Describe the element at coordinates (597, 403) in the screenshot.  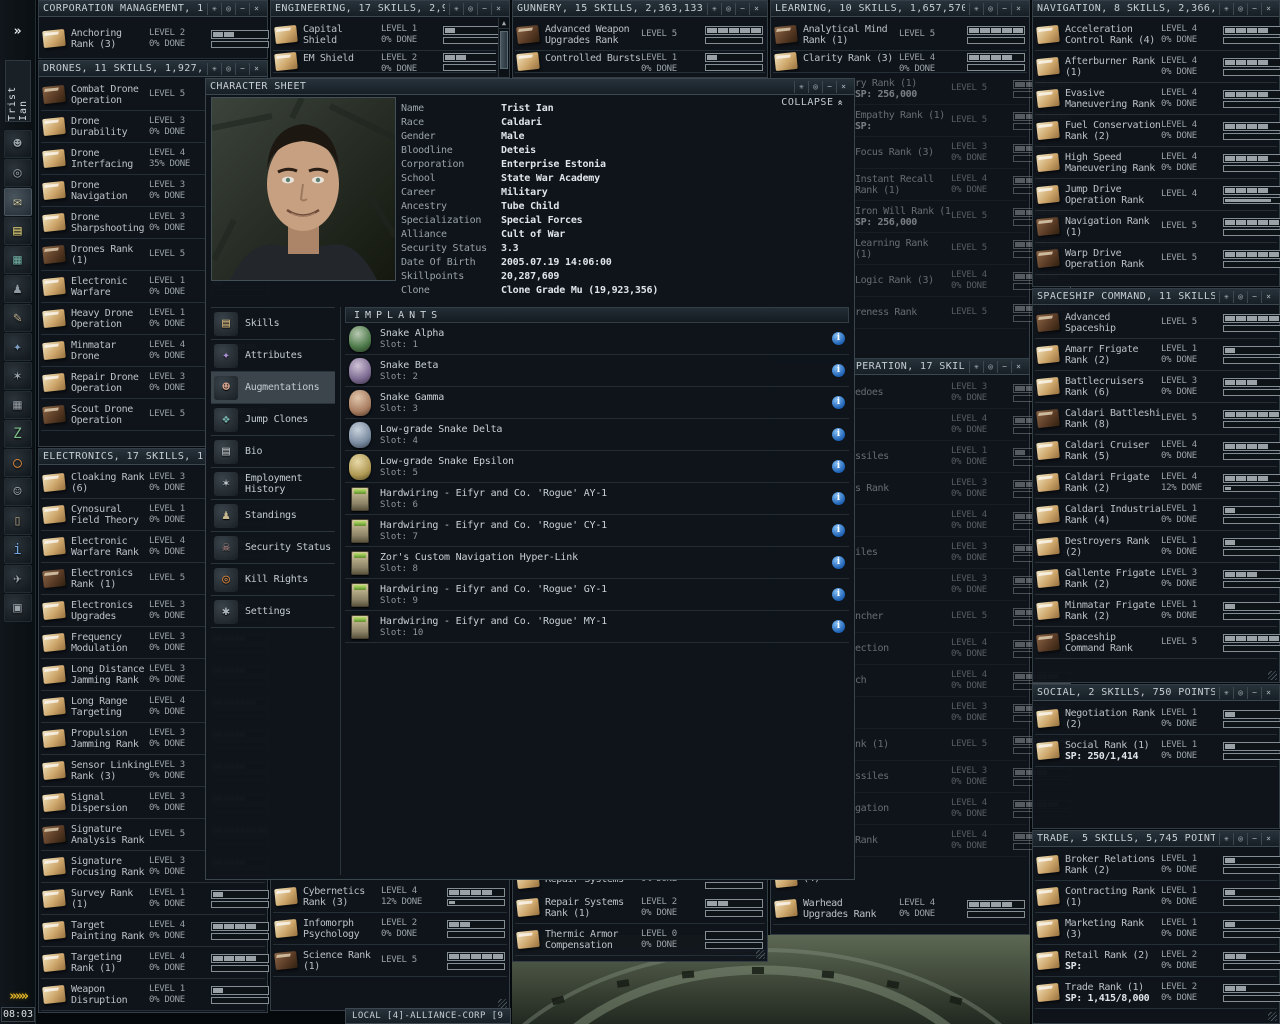
I see `implant-row: Snake Gamma Slot: 3 i` at that location.